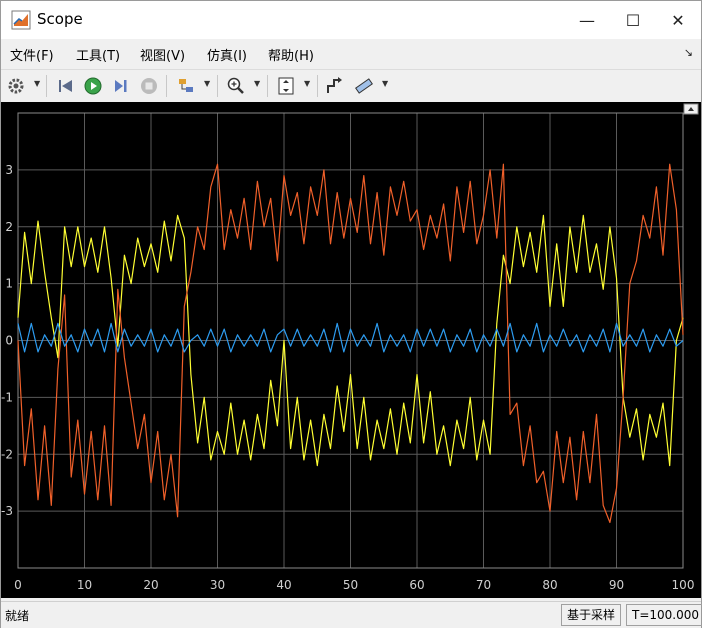  What do you see at coordinates (121, 86) in the screenshot?
I see `step-forward-icon` at bounding box center [121, 86].